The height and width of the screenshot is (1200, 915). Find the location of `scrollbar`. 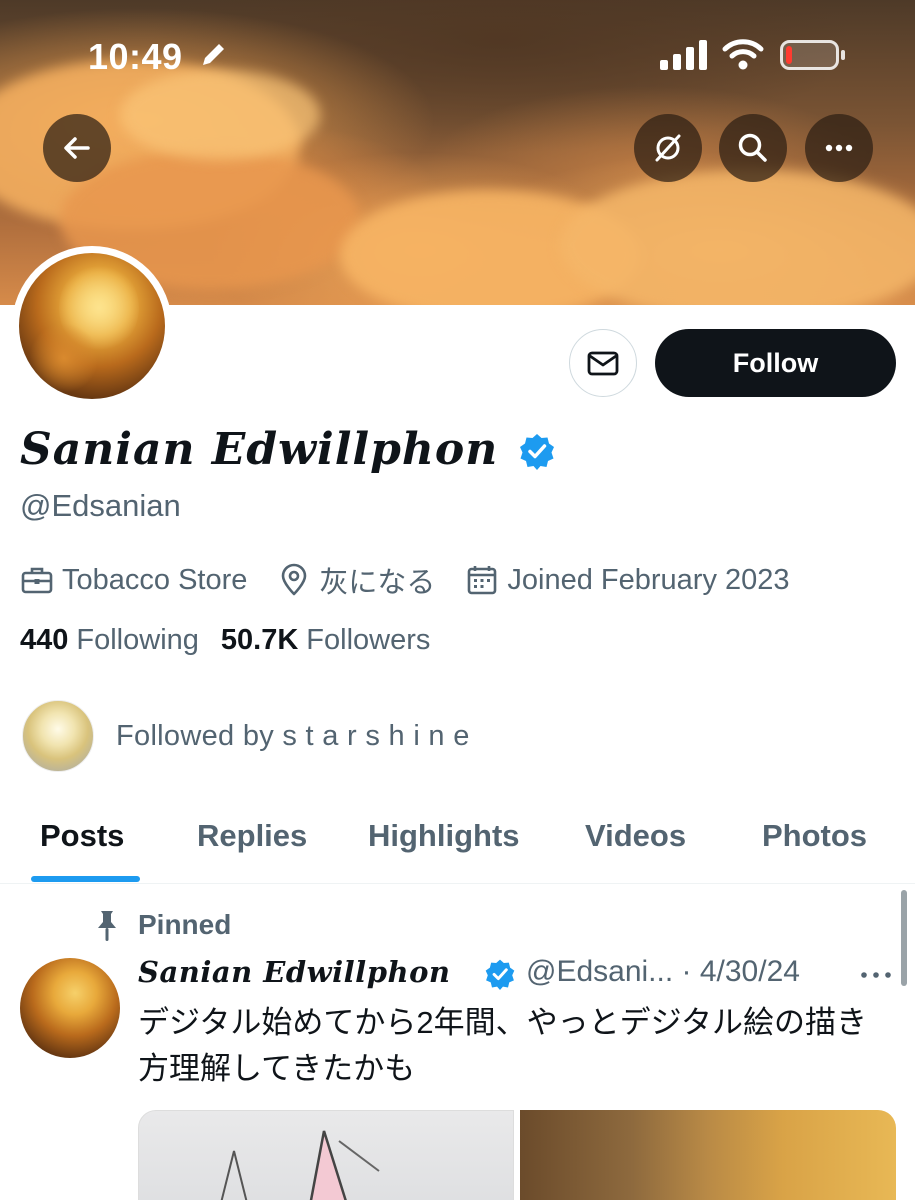

scrollbar is located at coordinates (904, 938).